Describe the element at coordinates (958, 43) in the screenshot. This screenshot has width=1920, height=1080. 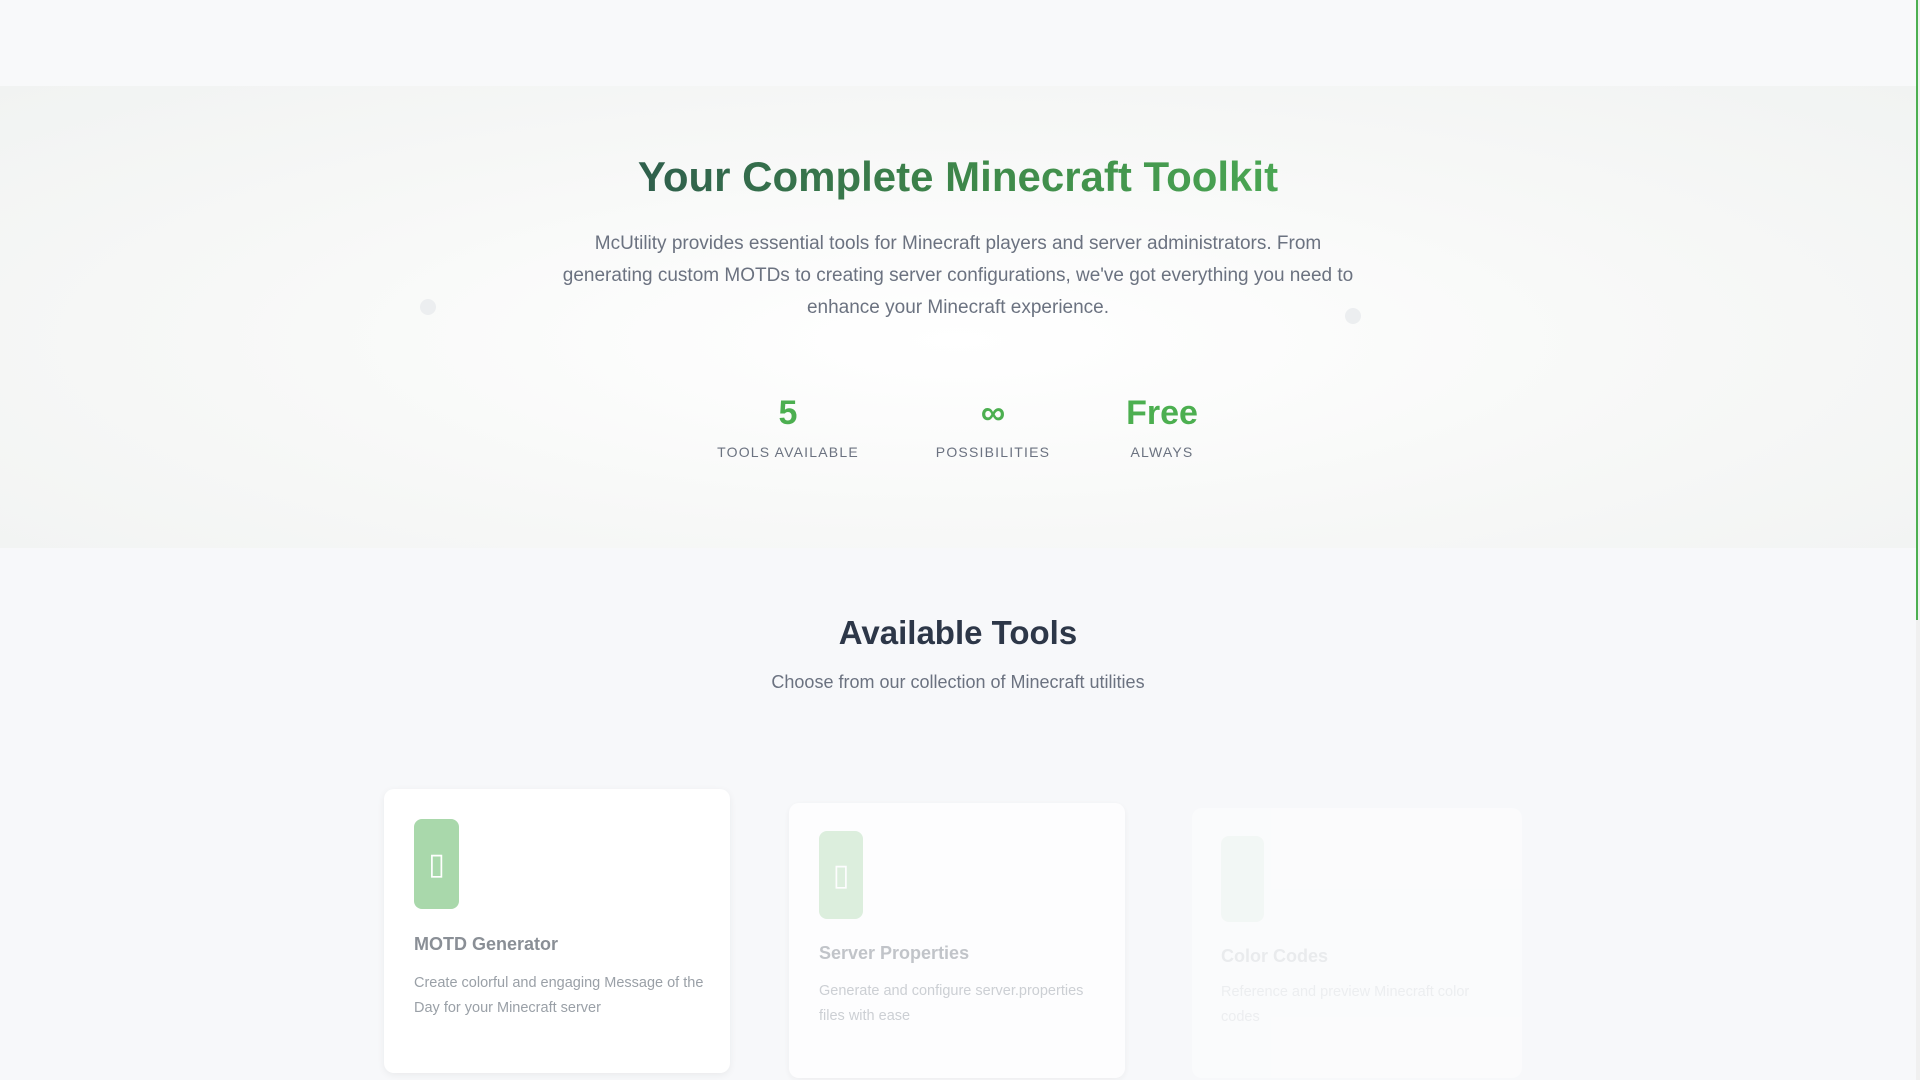
I see `top-navbar` at that location.